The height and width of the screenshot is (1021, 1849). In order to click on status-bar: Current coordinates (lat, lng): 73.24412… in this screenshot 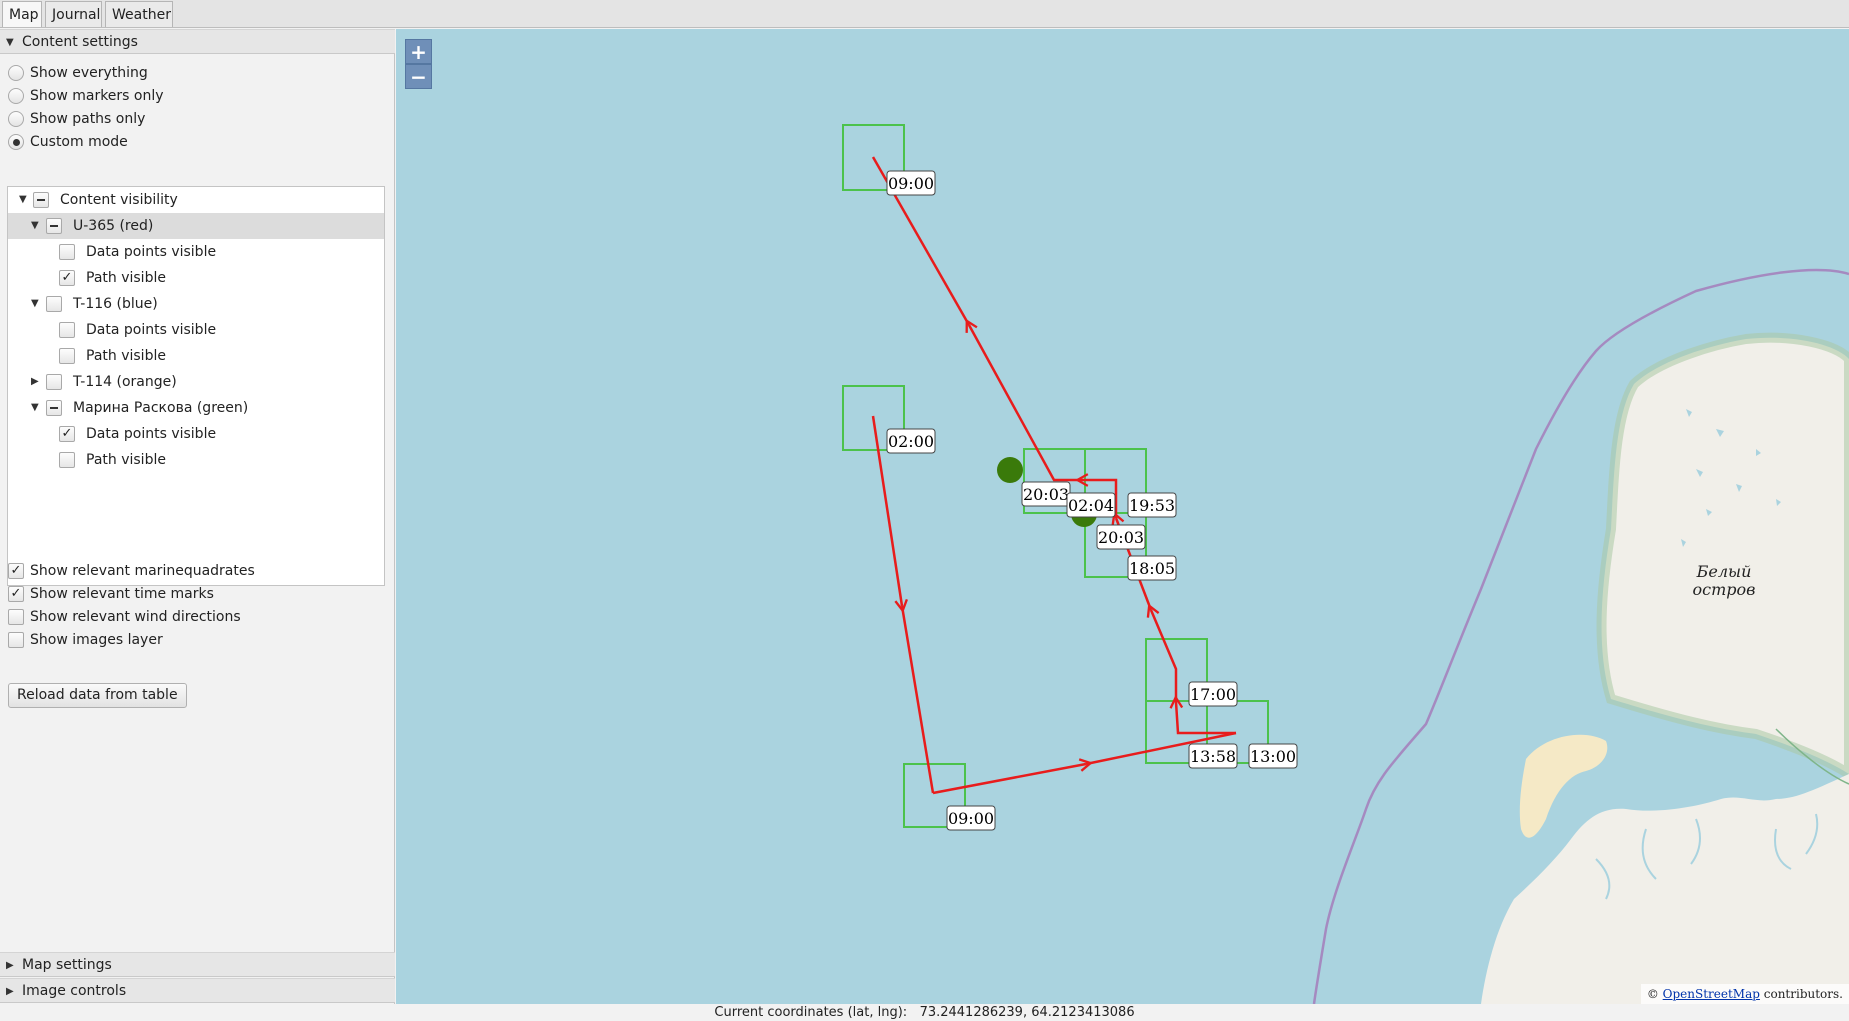, I will do `click(924, 1012)`.